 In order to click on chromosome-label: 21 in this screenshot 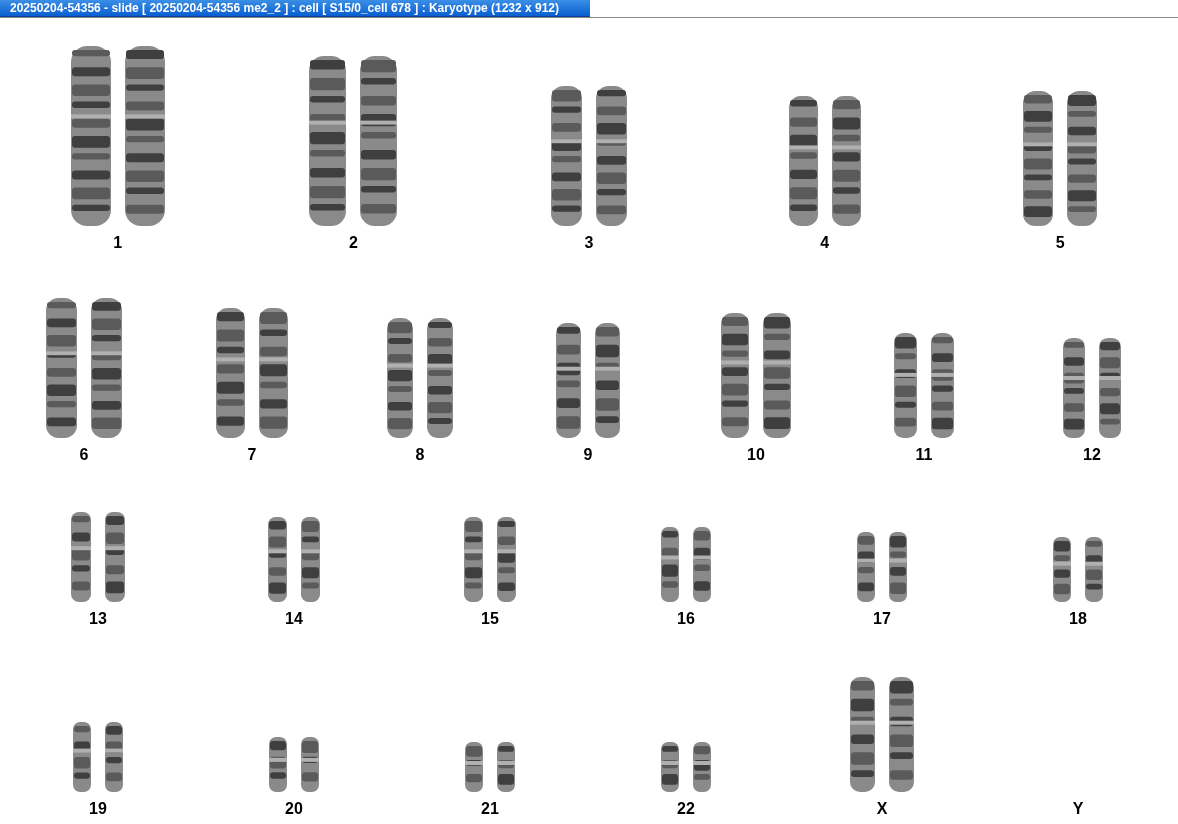, I will do `click(490, 809)`.